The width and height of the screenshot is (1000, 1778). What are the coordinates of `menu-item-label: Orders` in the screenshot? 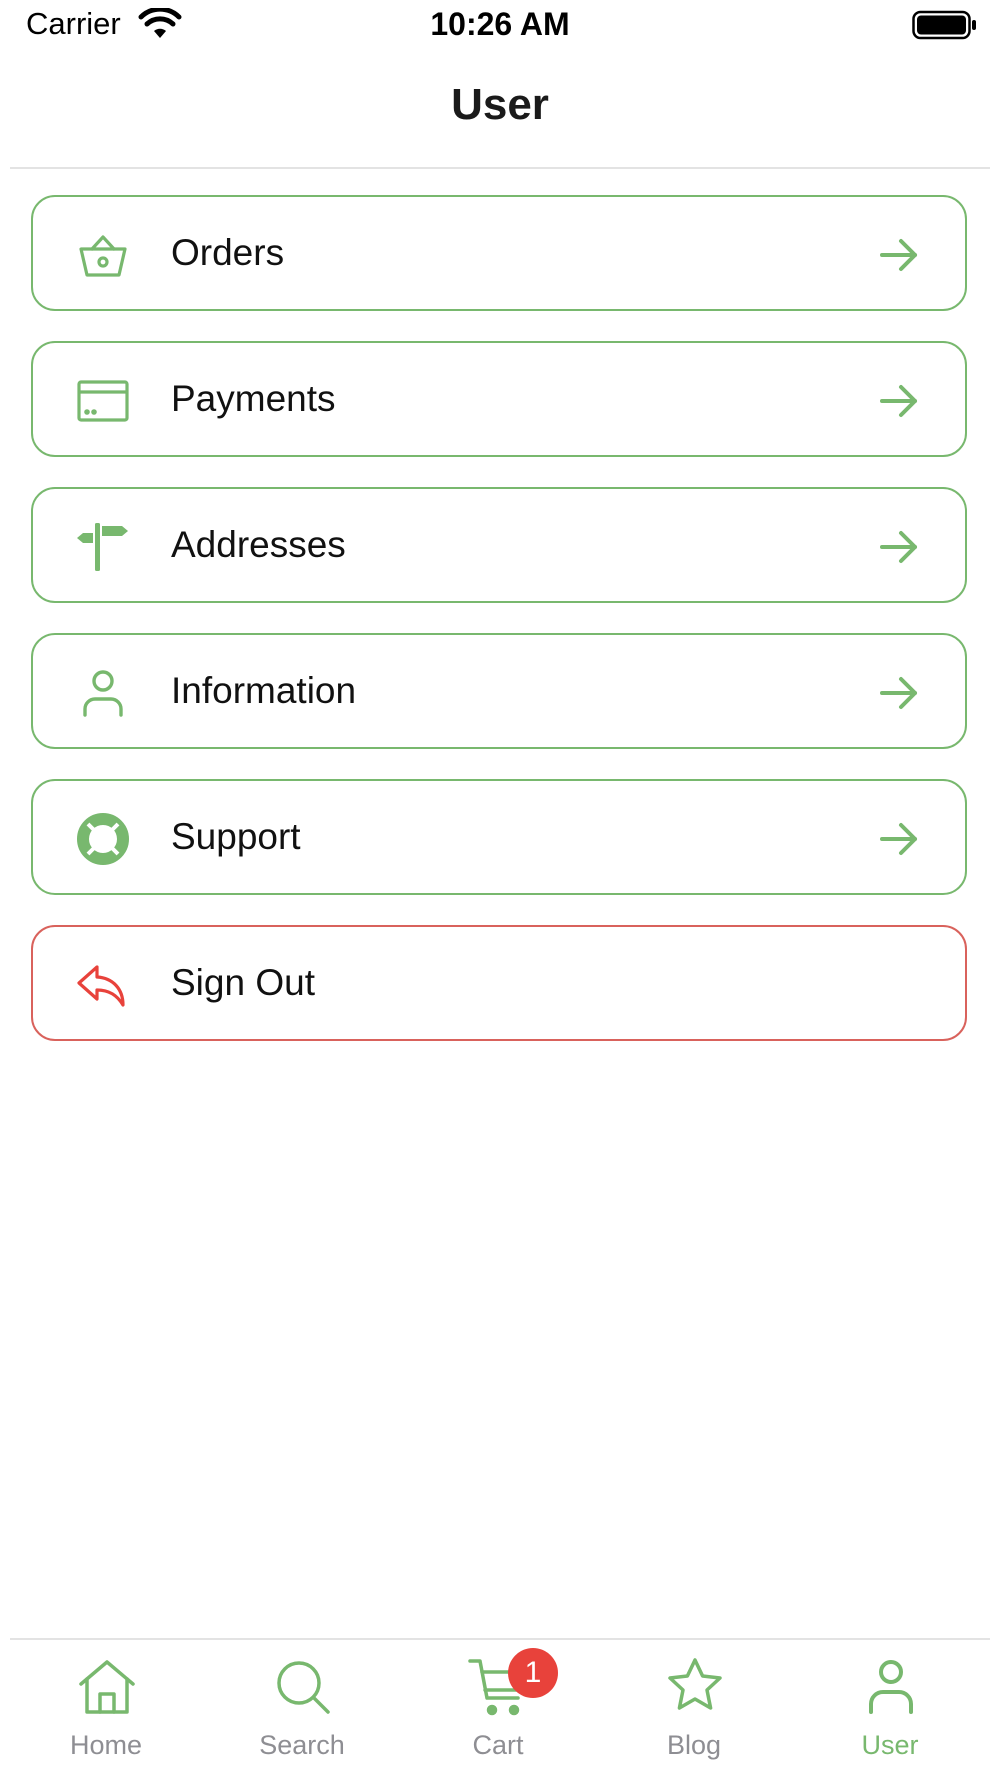 It's located at (228, 252).